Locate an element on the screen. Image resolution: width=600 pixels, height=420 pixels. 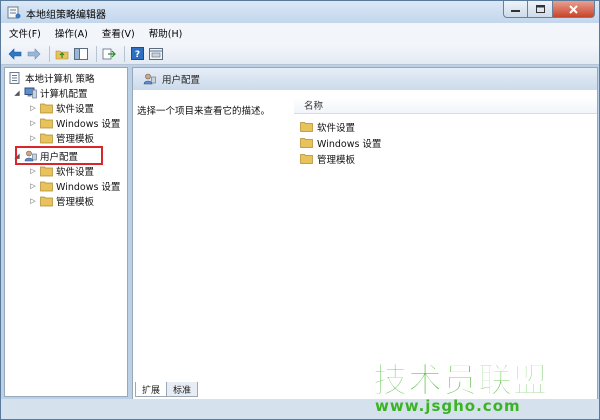
maximize-icon is located at coordinates (540, 9).